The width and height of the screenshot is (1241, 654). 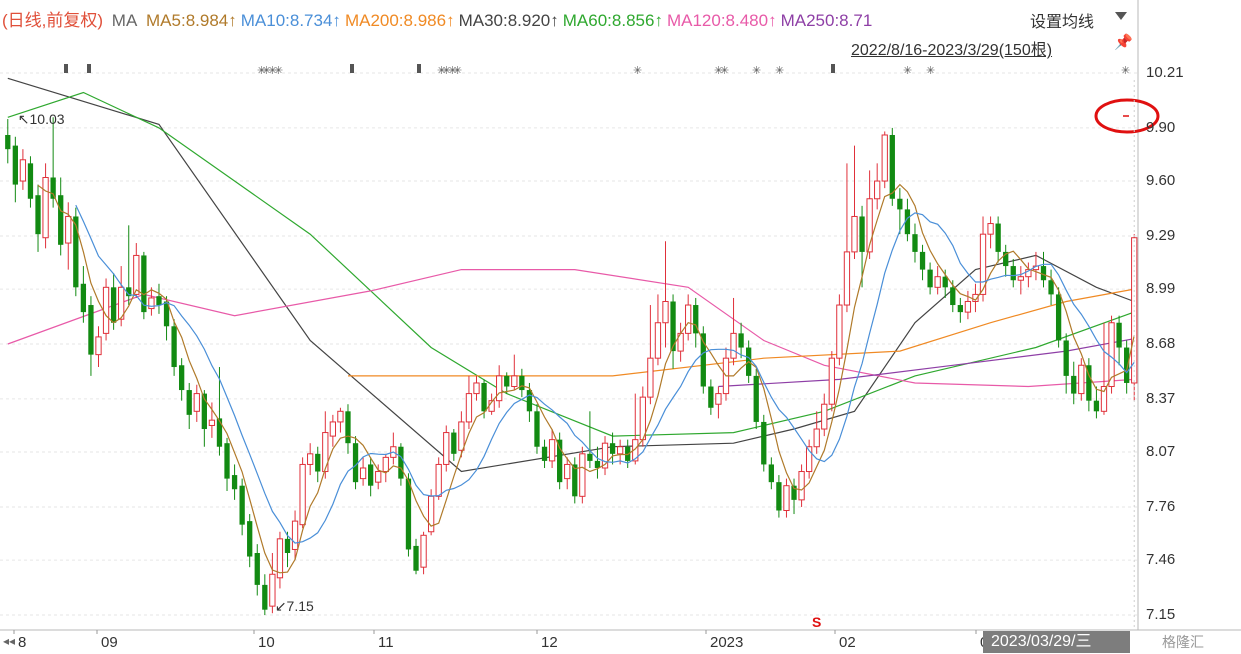 I want to click on y-tick-label: 9.29, so click(x=1161, y=235).